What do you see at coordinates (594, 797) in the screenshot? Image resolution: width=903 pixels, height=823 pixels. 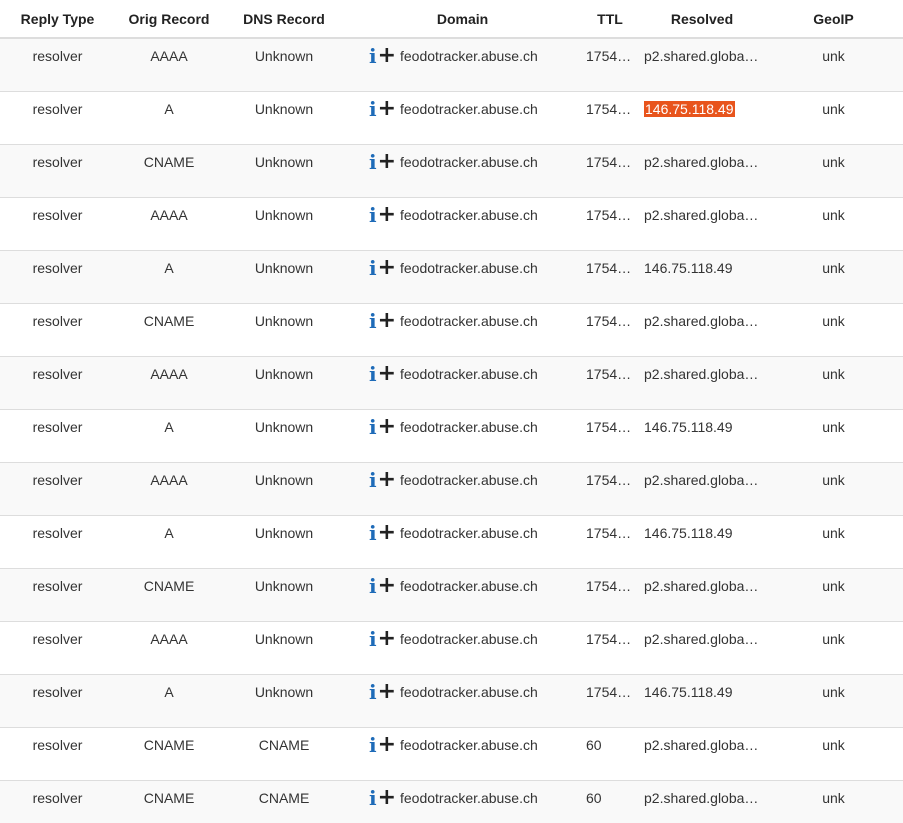 I see `ttl-cell: 60` at bounding box center [594, 797].